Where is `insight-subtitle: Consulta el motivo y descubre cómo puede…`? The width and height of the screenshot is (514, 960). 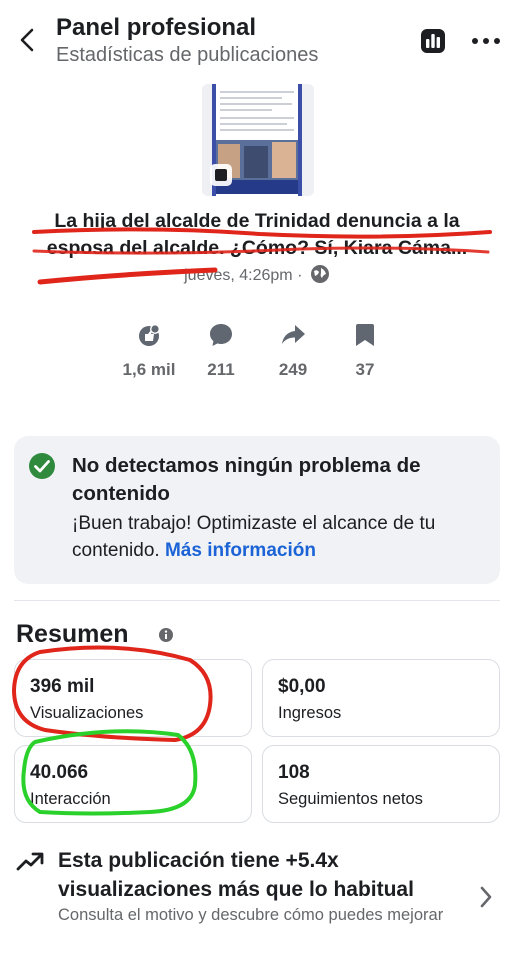 insight-subtitle: Consulta el motivo y descubre cómo puede… is located at coordinates (251, 915).